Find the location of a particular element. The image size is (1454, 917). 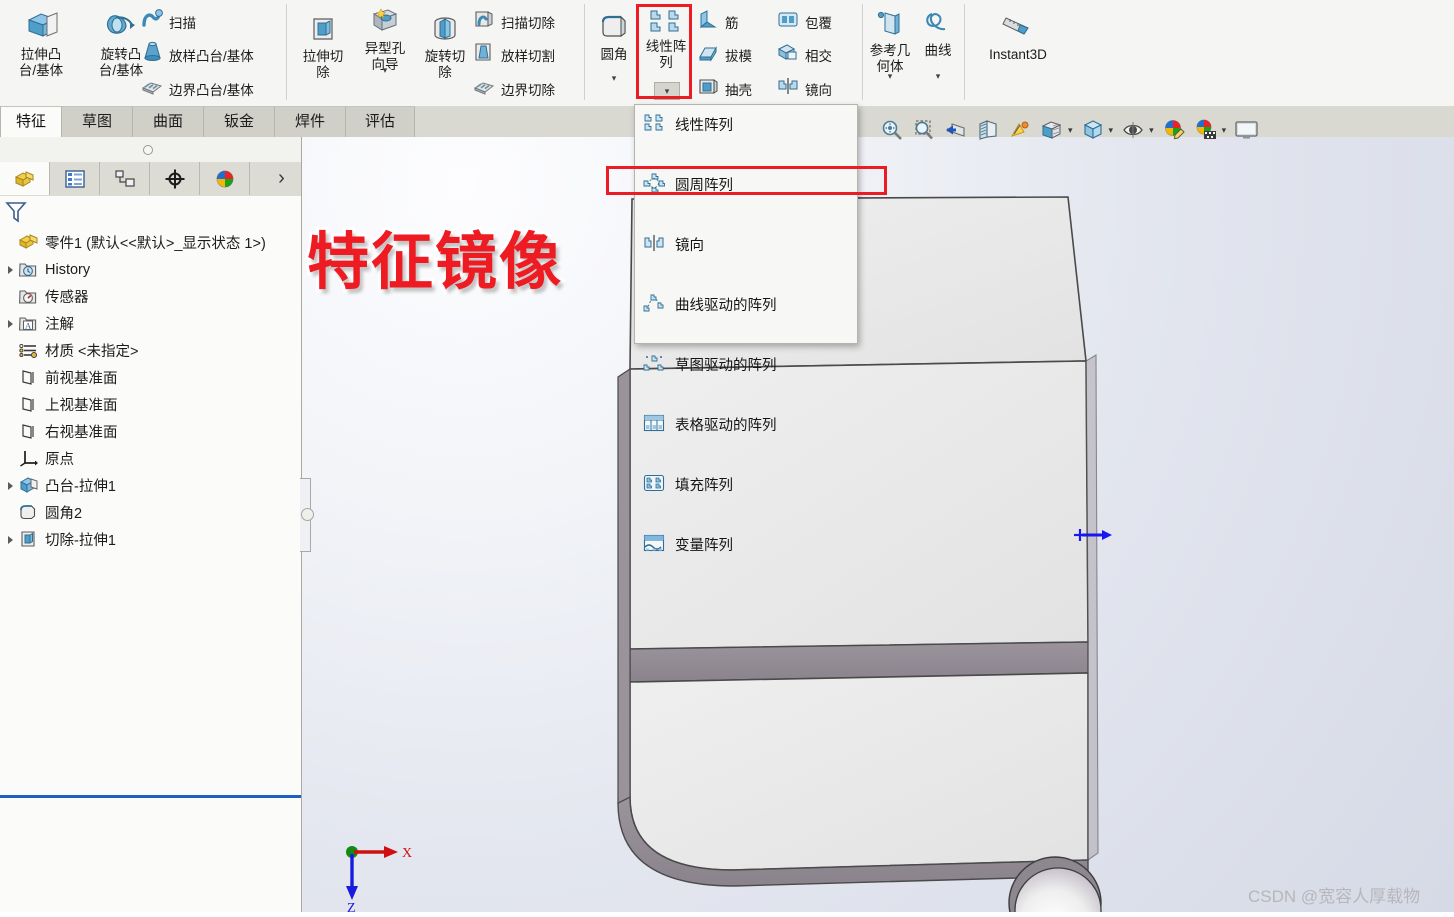

menu-item-linear-pattern: 线性阵列 is located at coordinates (746, 124).